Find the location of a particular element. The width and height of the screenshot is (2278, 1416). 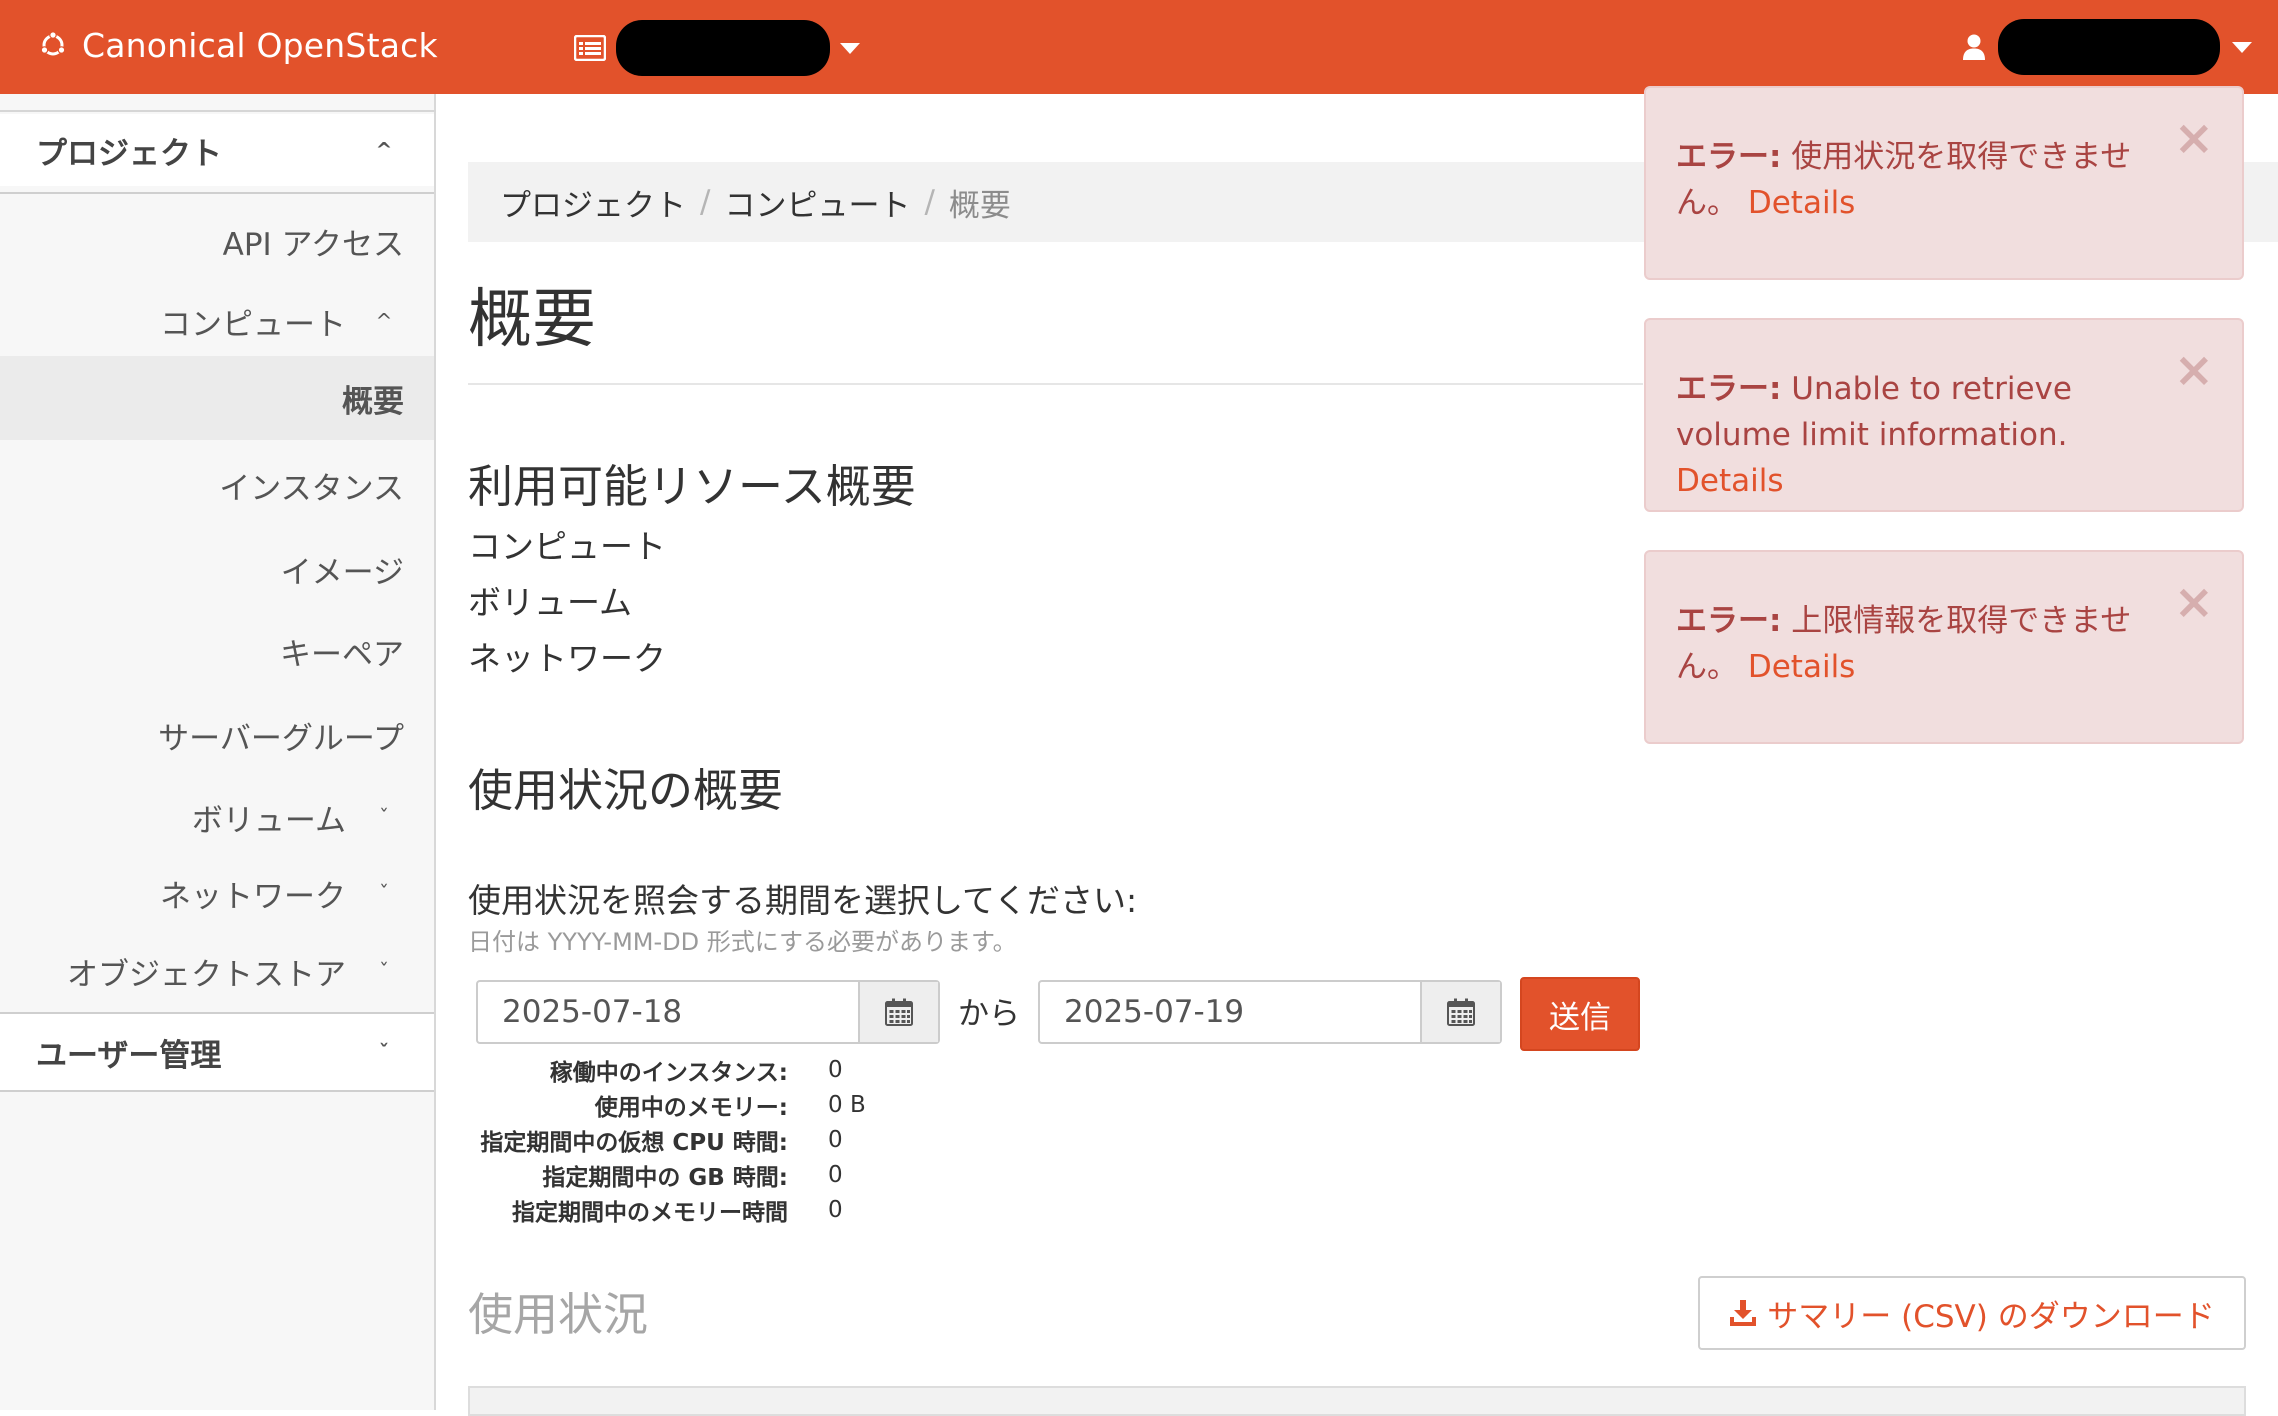

brand-name: Canonical OpenStack is located at coordinates (260, 45).